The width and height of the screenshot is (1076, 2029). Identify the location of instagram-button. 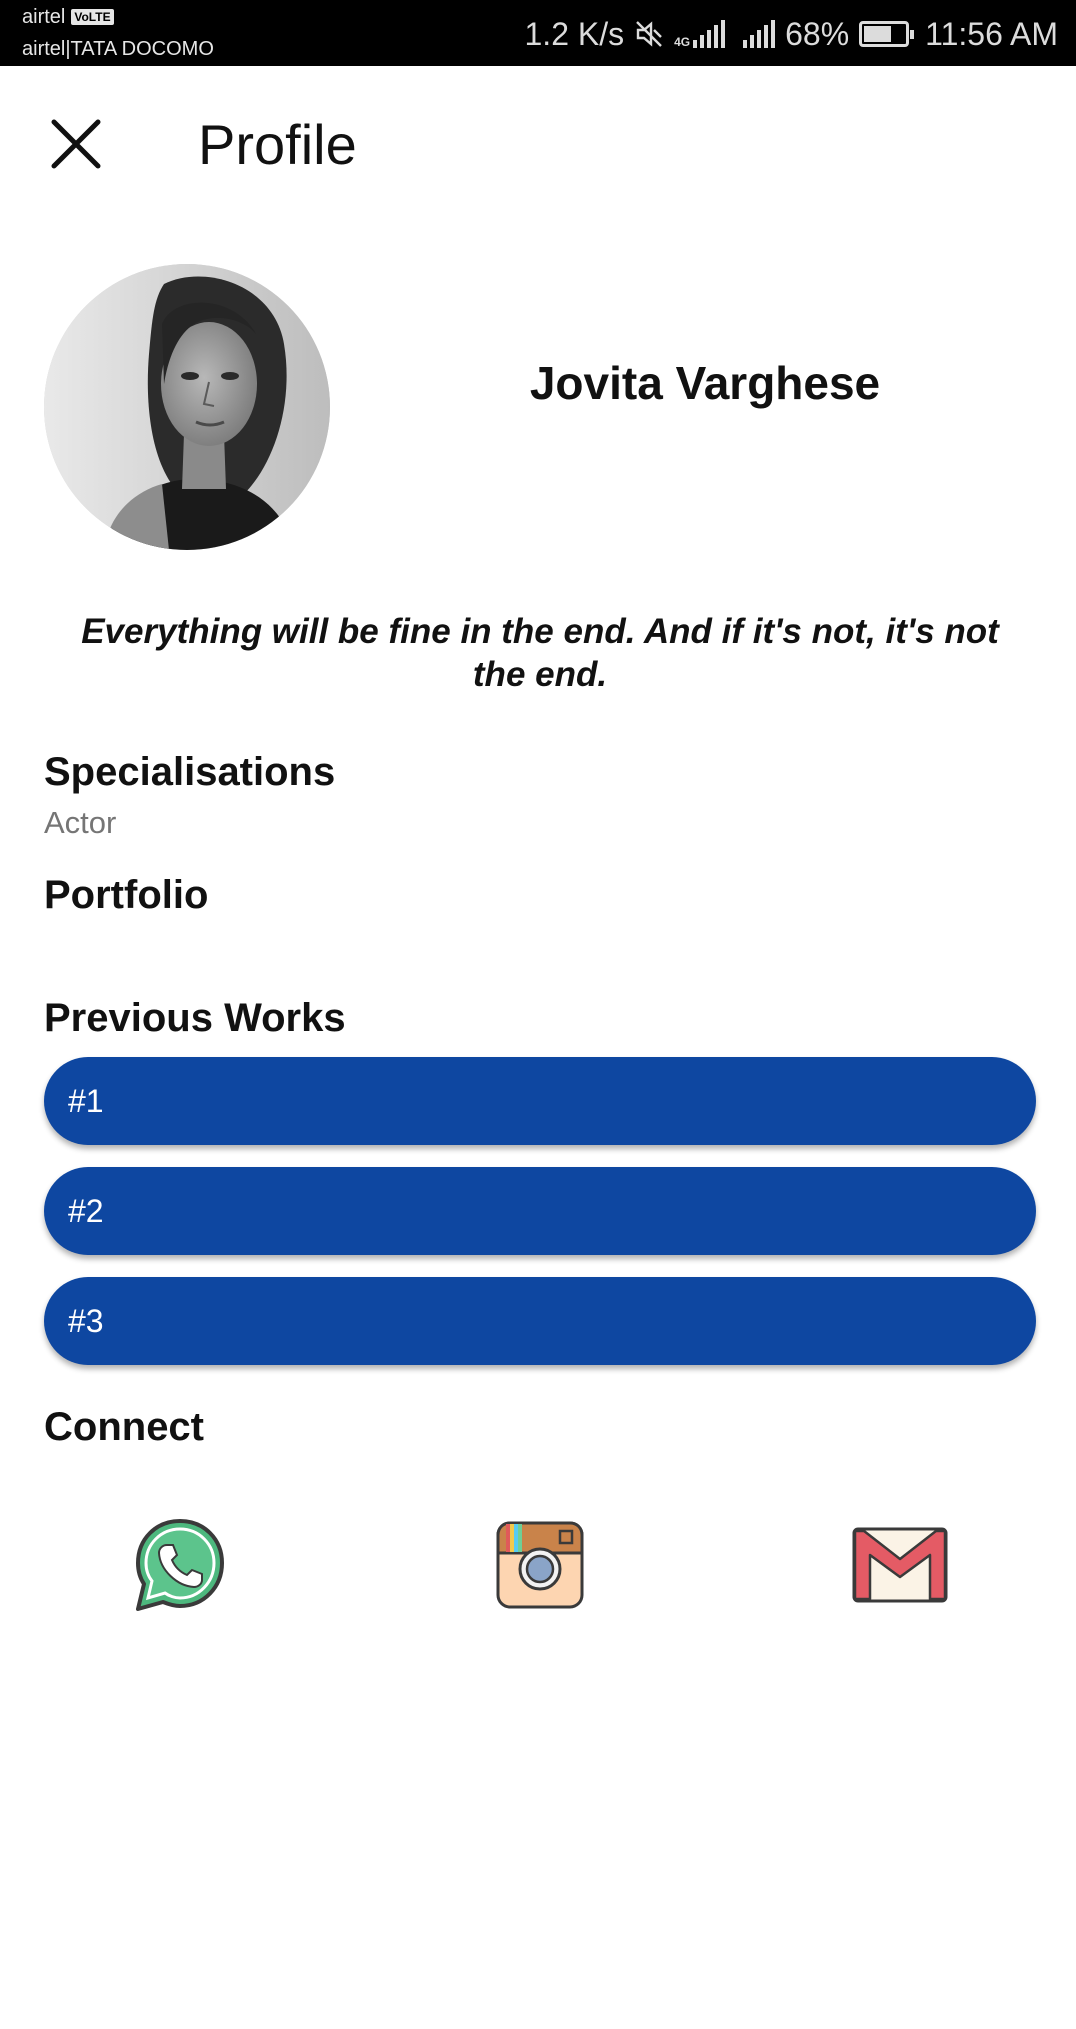
(540, 1565).